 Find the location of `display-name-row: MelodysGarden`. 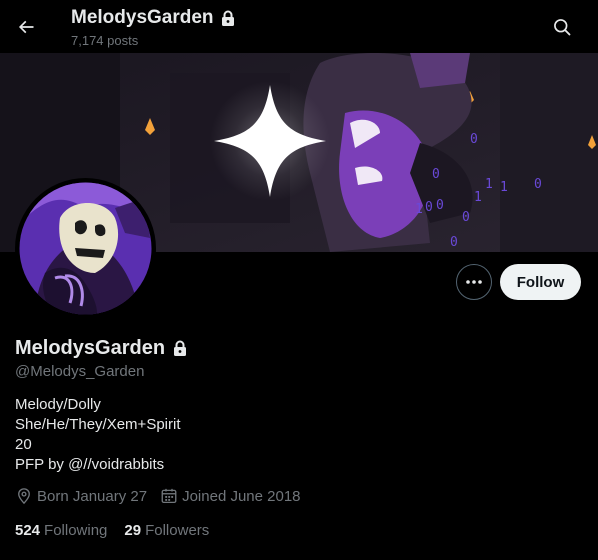

display-name-row: MelodysGarden is located at coordinates (101, 348).